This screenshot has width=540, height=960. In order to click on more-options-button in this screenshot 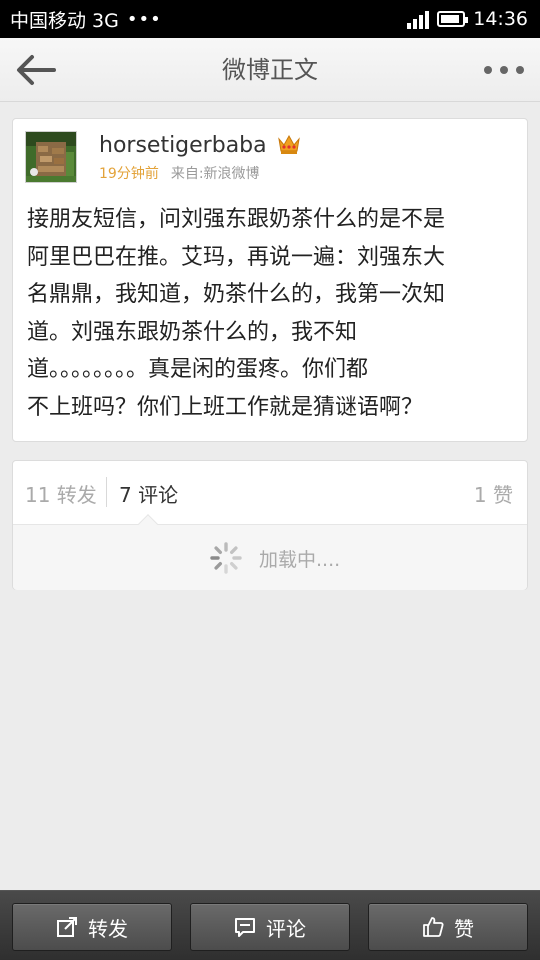, I will do `click(504, 70)`.